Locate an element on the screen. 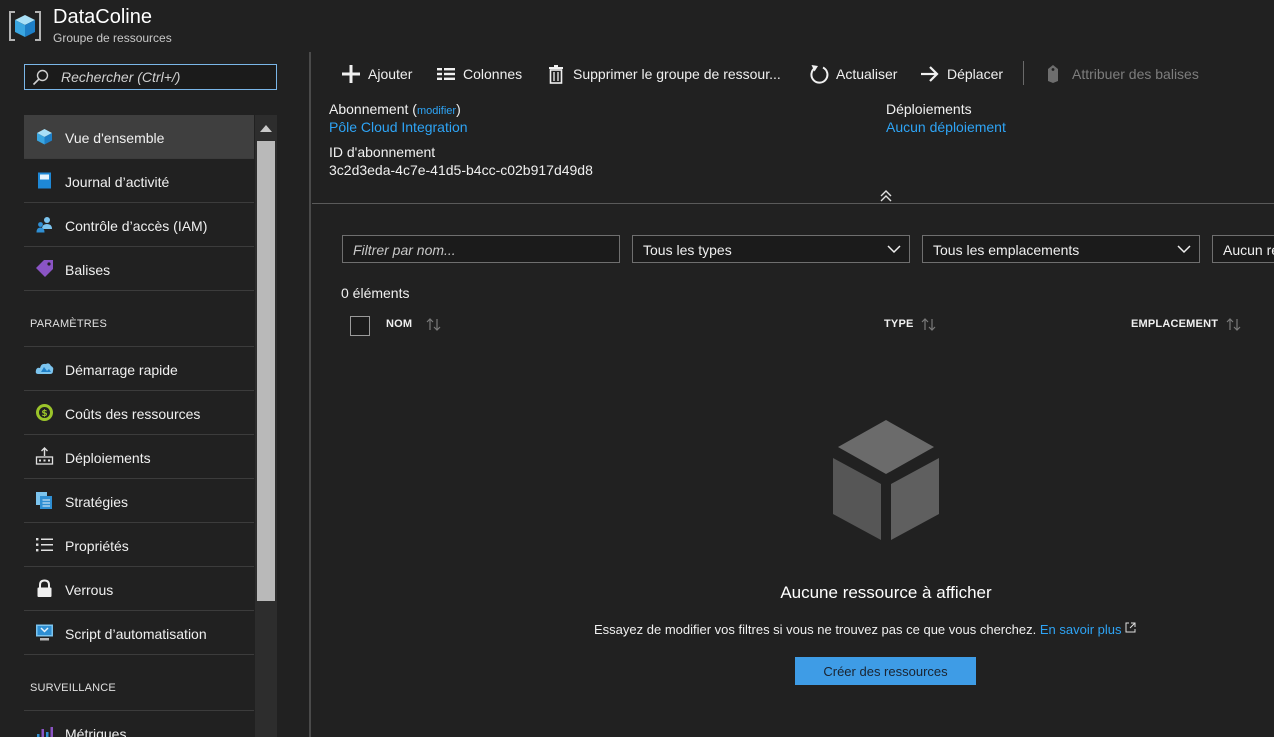 Image resolution: width=1274 pixels, height=737 pixels. sidebar-item-label: Script d’automatisation is located at coordinates (136, 634).